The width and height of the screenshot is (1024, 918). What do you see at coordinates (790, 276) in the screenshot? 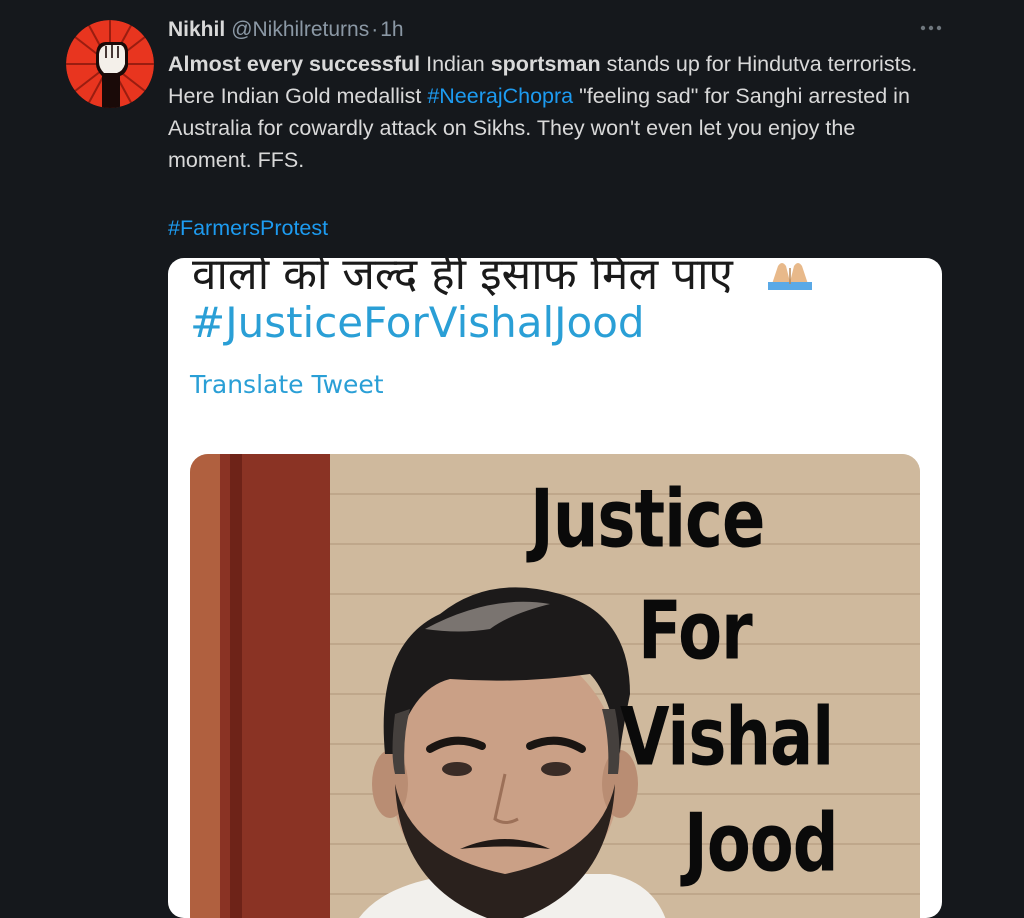
I see `folded-hands-emoji` at bounding box center [790, 276].